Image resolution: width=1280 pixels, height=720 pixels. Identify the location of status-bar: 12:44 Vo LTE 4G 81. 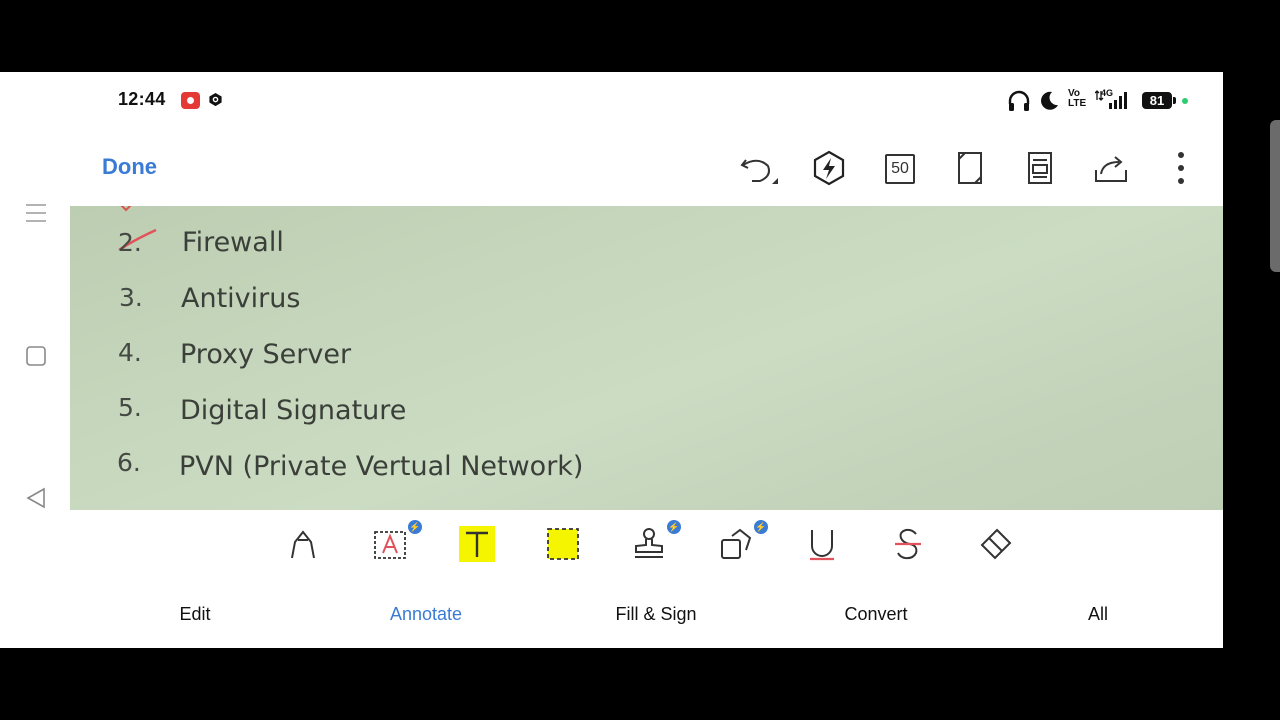
(611, 100).